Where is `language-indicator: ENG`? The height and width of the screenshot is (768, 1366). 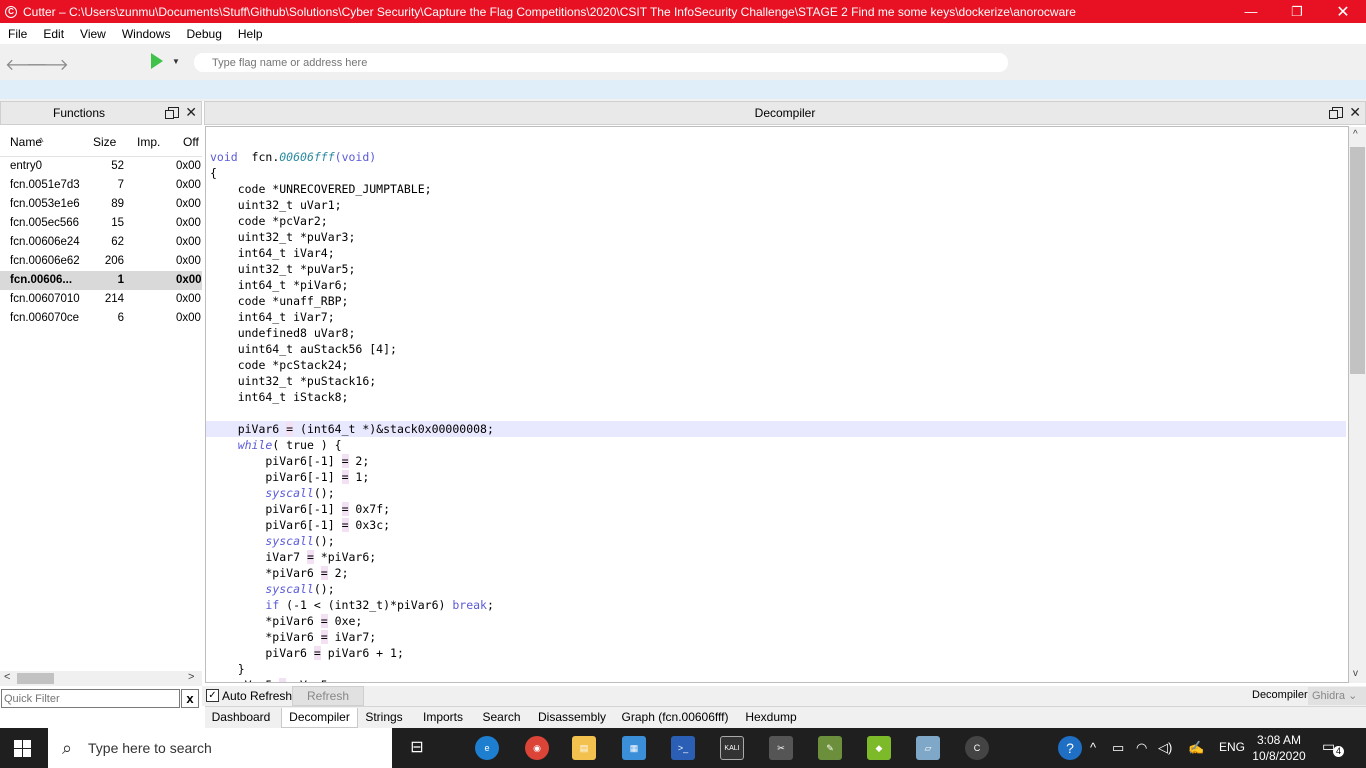
language-indicator: ENG is located at coordinates (1232, 747).